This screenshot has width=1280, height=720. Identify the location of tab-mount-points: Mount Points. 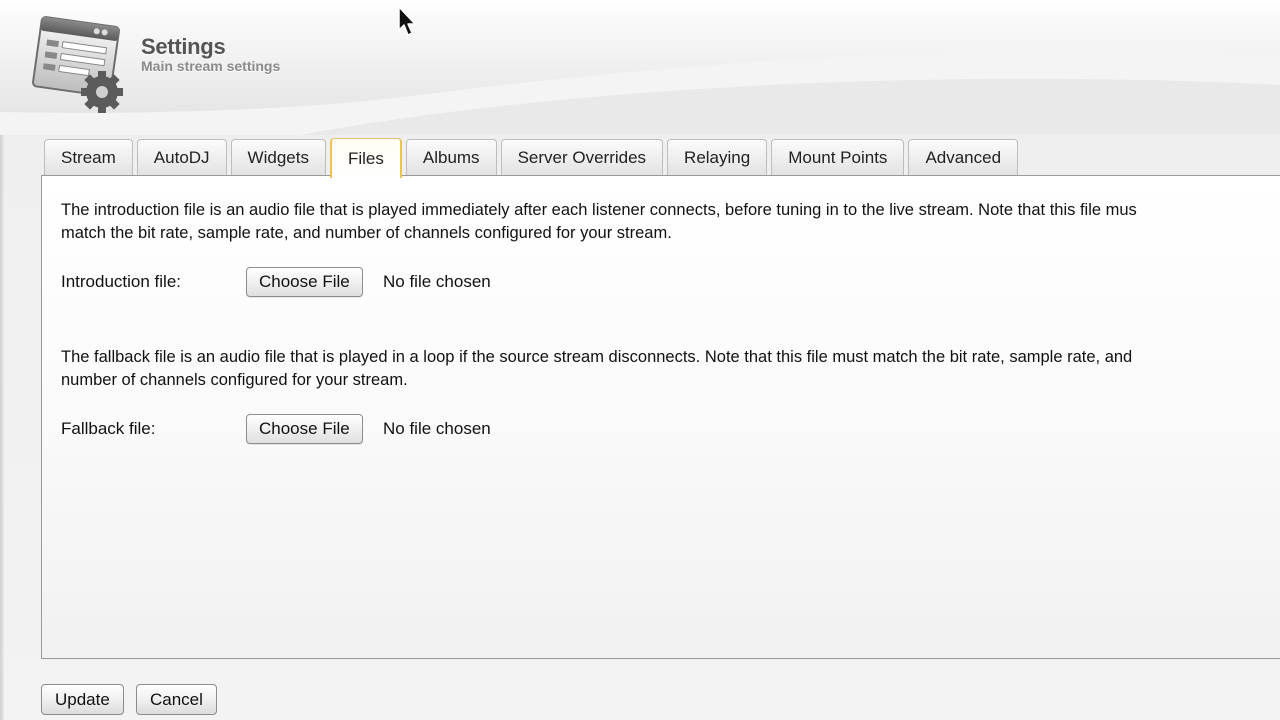
(838, 157).